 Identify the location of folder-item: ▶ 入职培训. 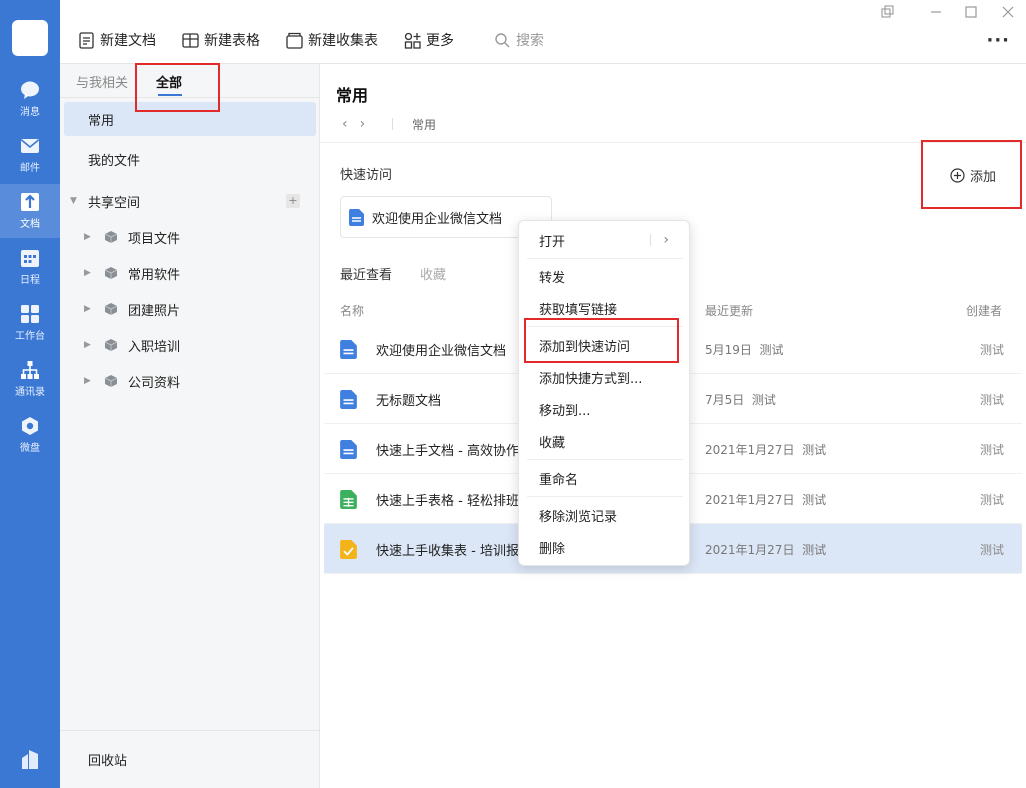
(132, 345).